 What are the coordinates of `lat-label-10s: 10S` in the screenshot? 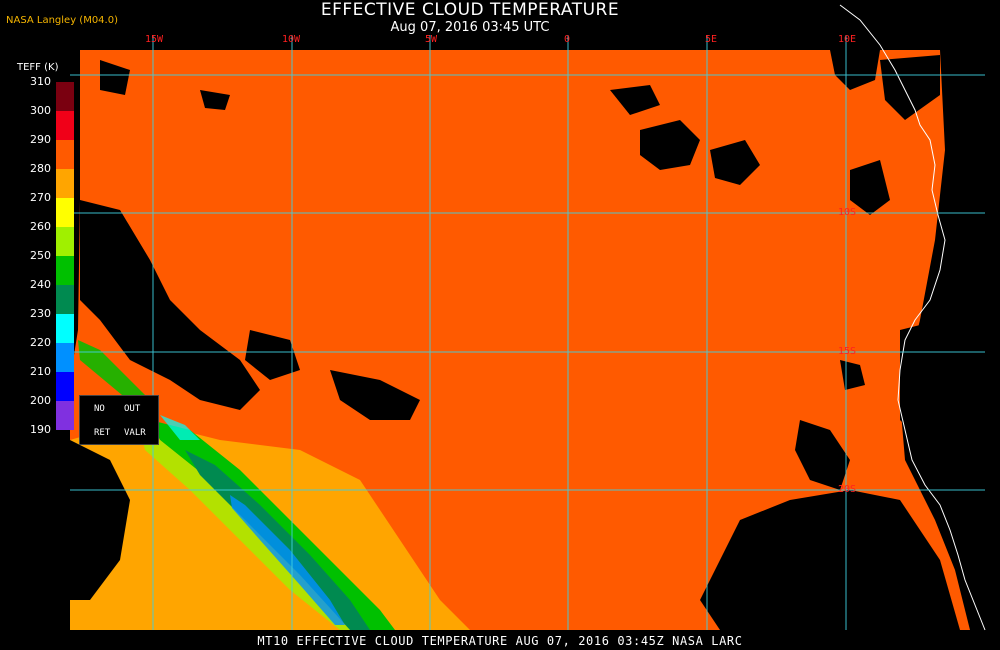 It's located at (847, 212).